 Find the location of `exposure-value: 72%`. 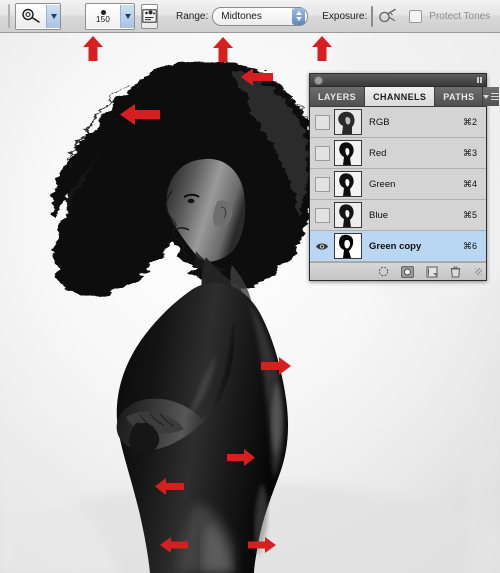

exposure-value: 72% is located at coordinates (372, 16).